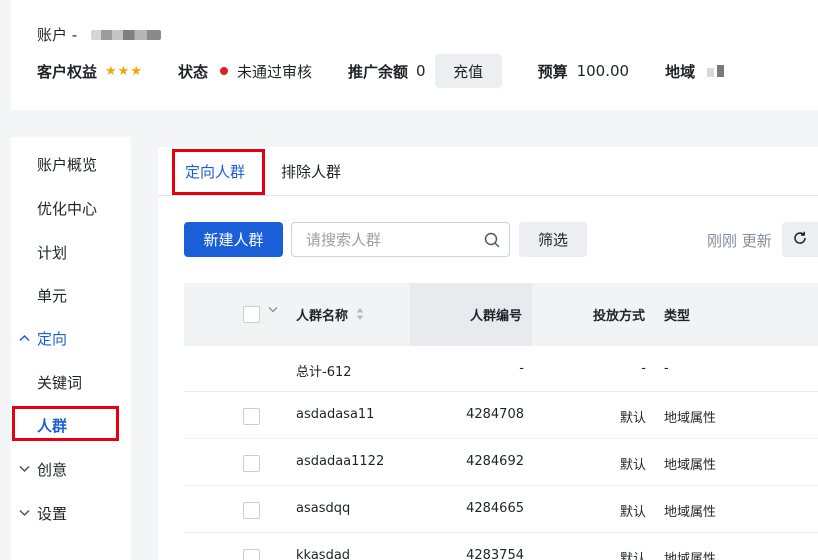  What do you see at coordinates (501, 546) in the screenshot?
I see `table-row: kkasdad 4283754 默认 地域属性` at bounding box center [501, 546].